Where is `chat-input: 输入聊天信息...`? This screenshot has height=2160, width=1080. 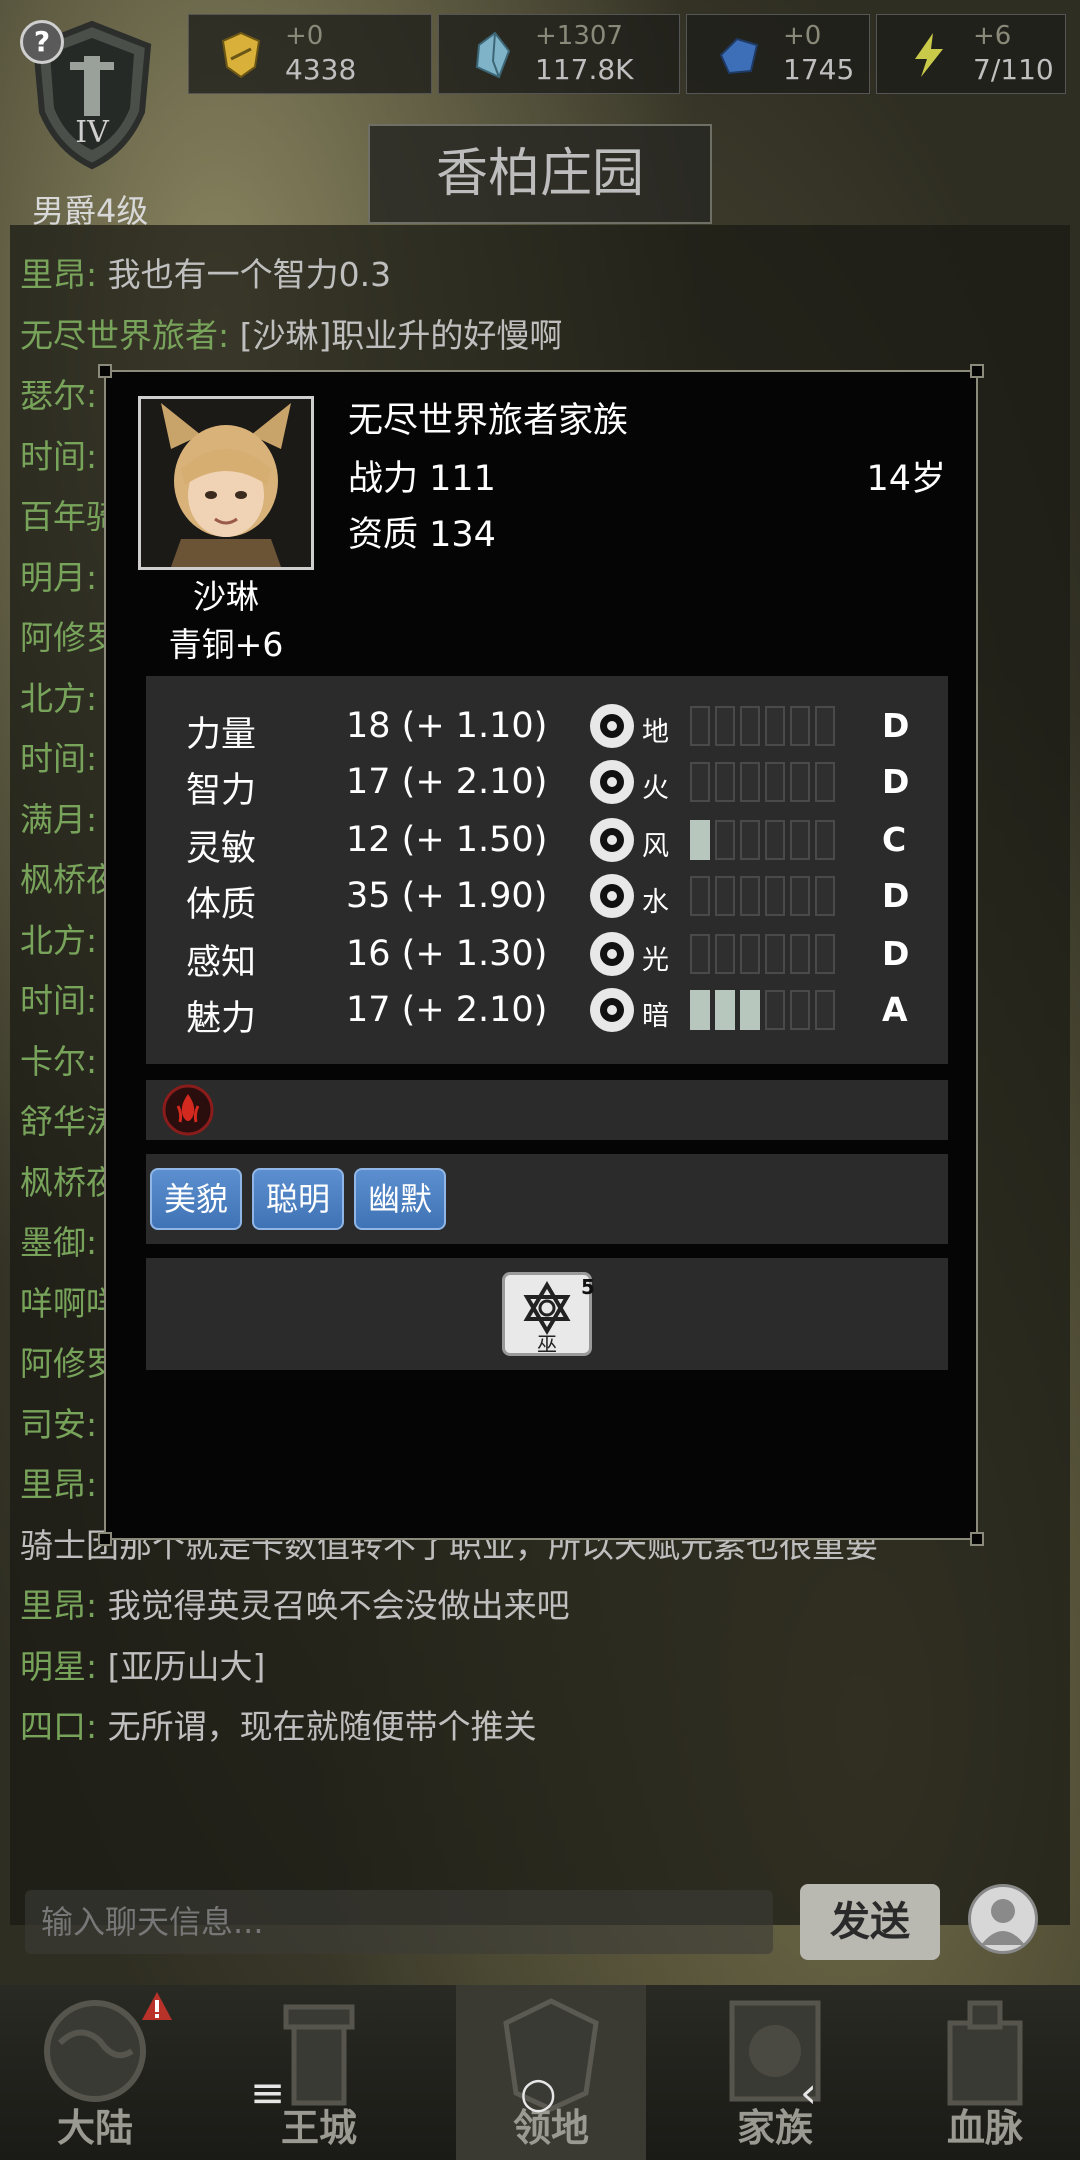 chat-input: 输入聊天信息... is located at coordinates (399, 1922).